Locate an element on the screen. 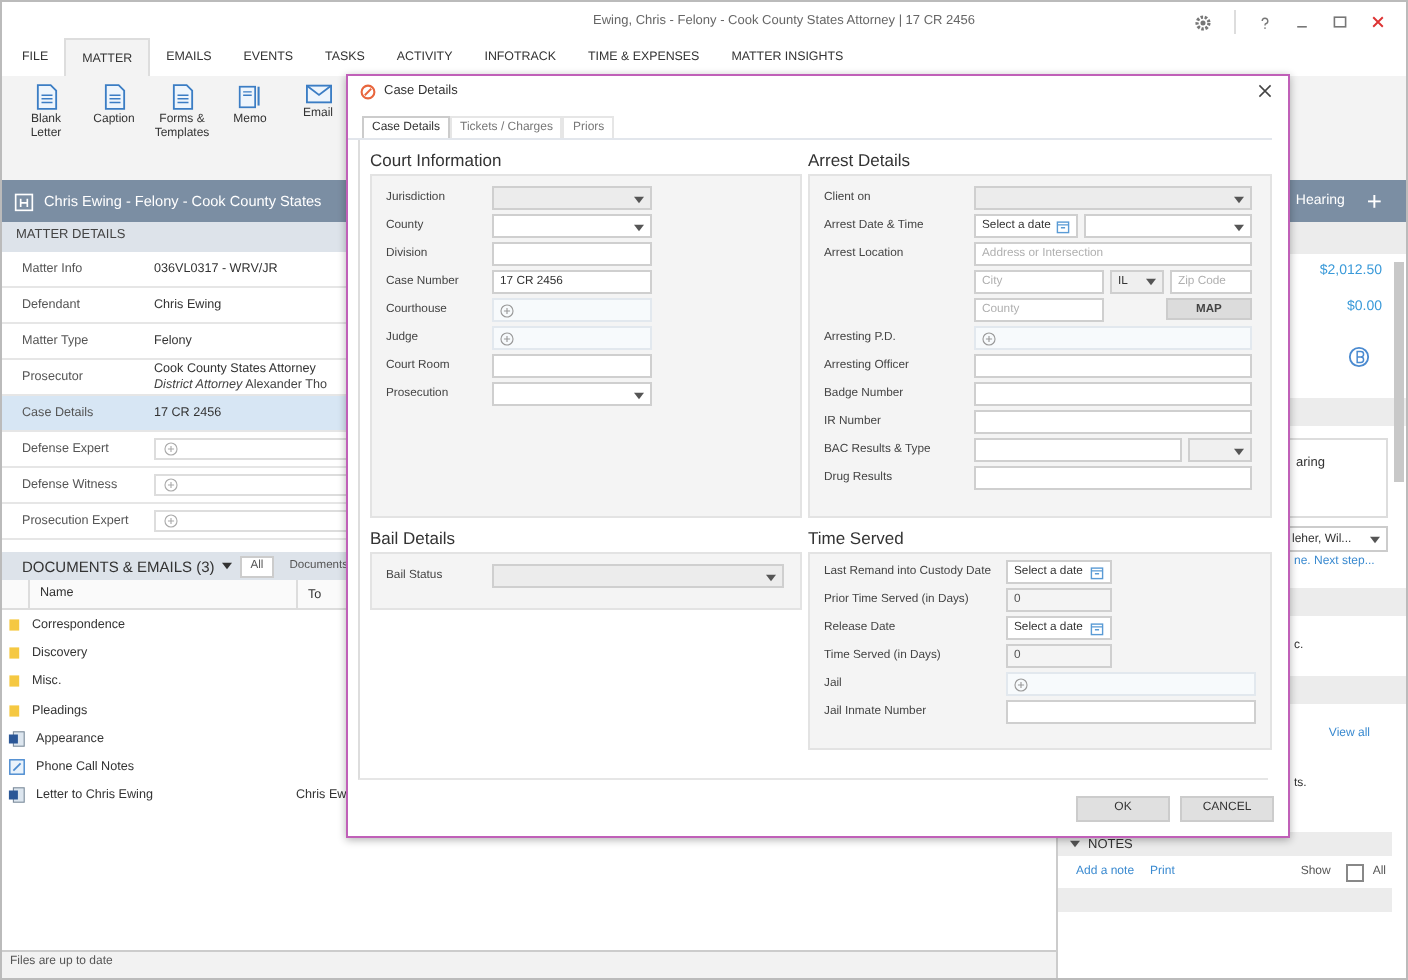  section-title: Time Served is located at coordinates (857, 540).